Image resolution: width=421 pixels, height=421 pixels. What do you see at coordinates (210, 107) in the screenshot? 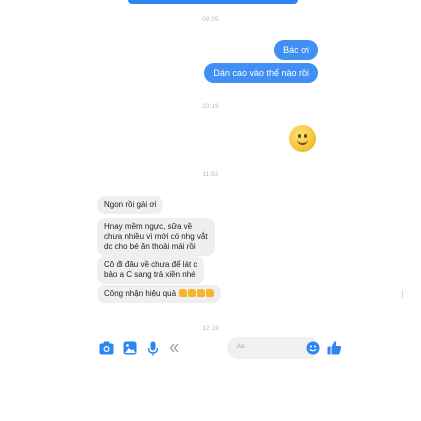
I see `timestamp: 10:19` at bounding box center [210, 107].